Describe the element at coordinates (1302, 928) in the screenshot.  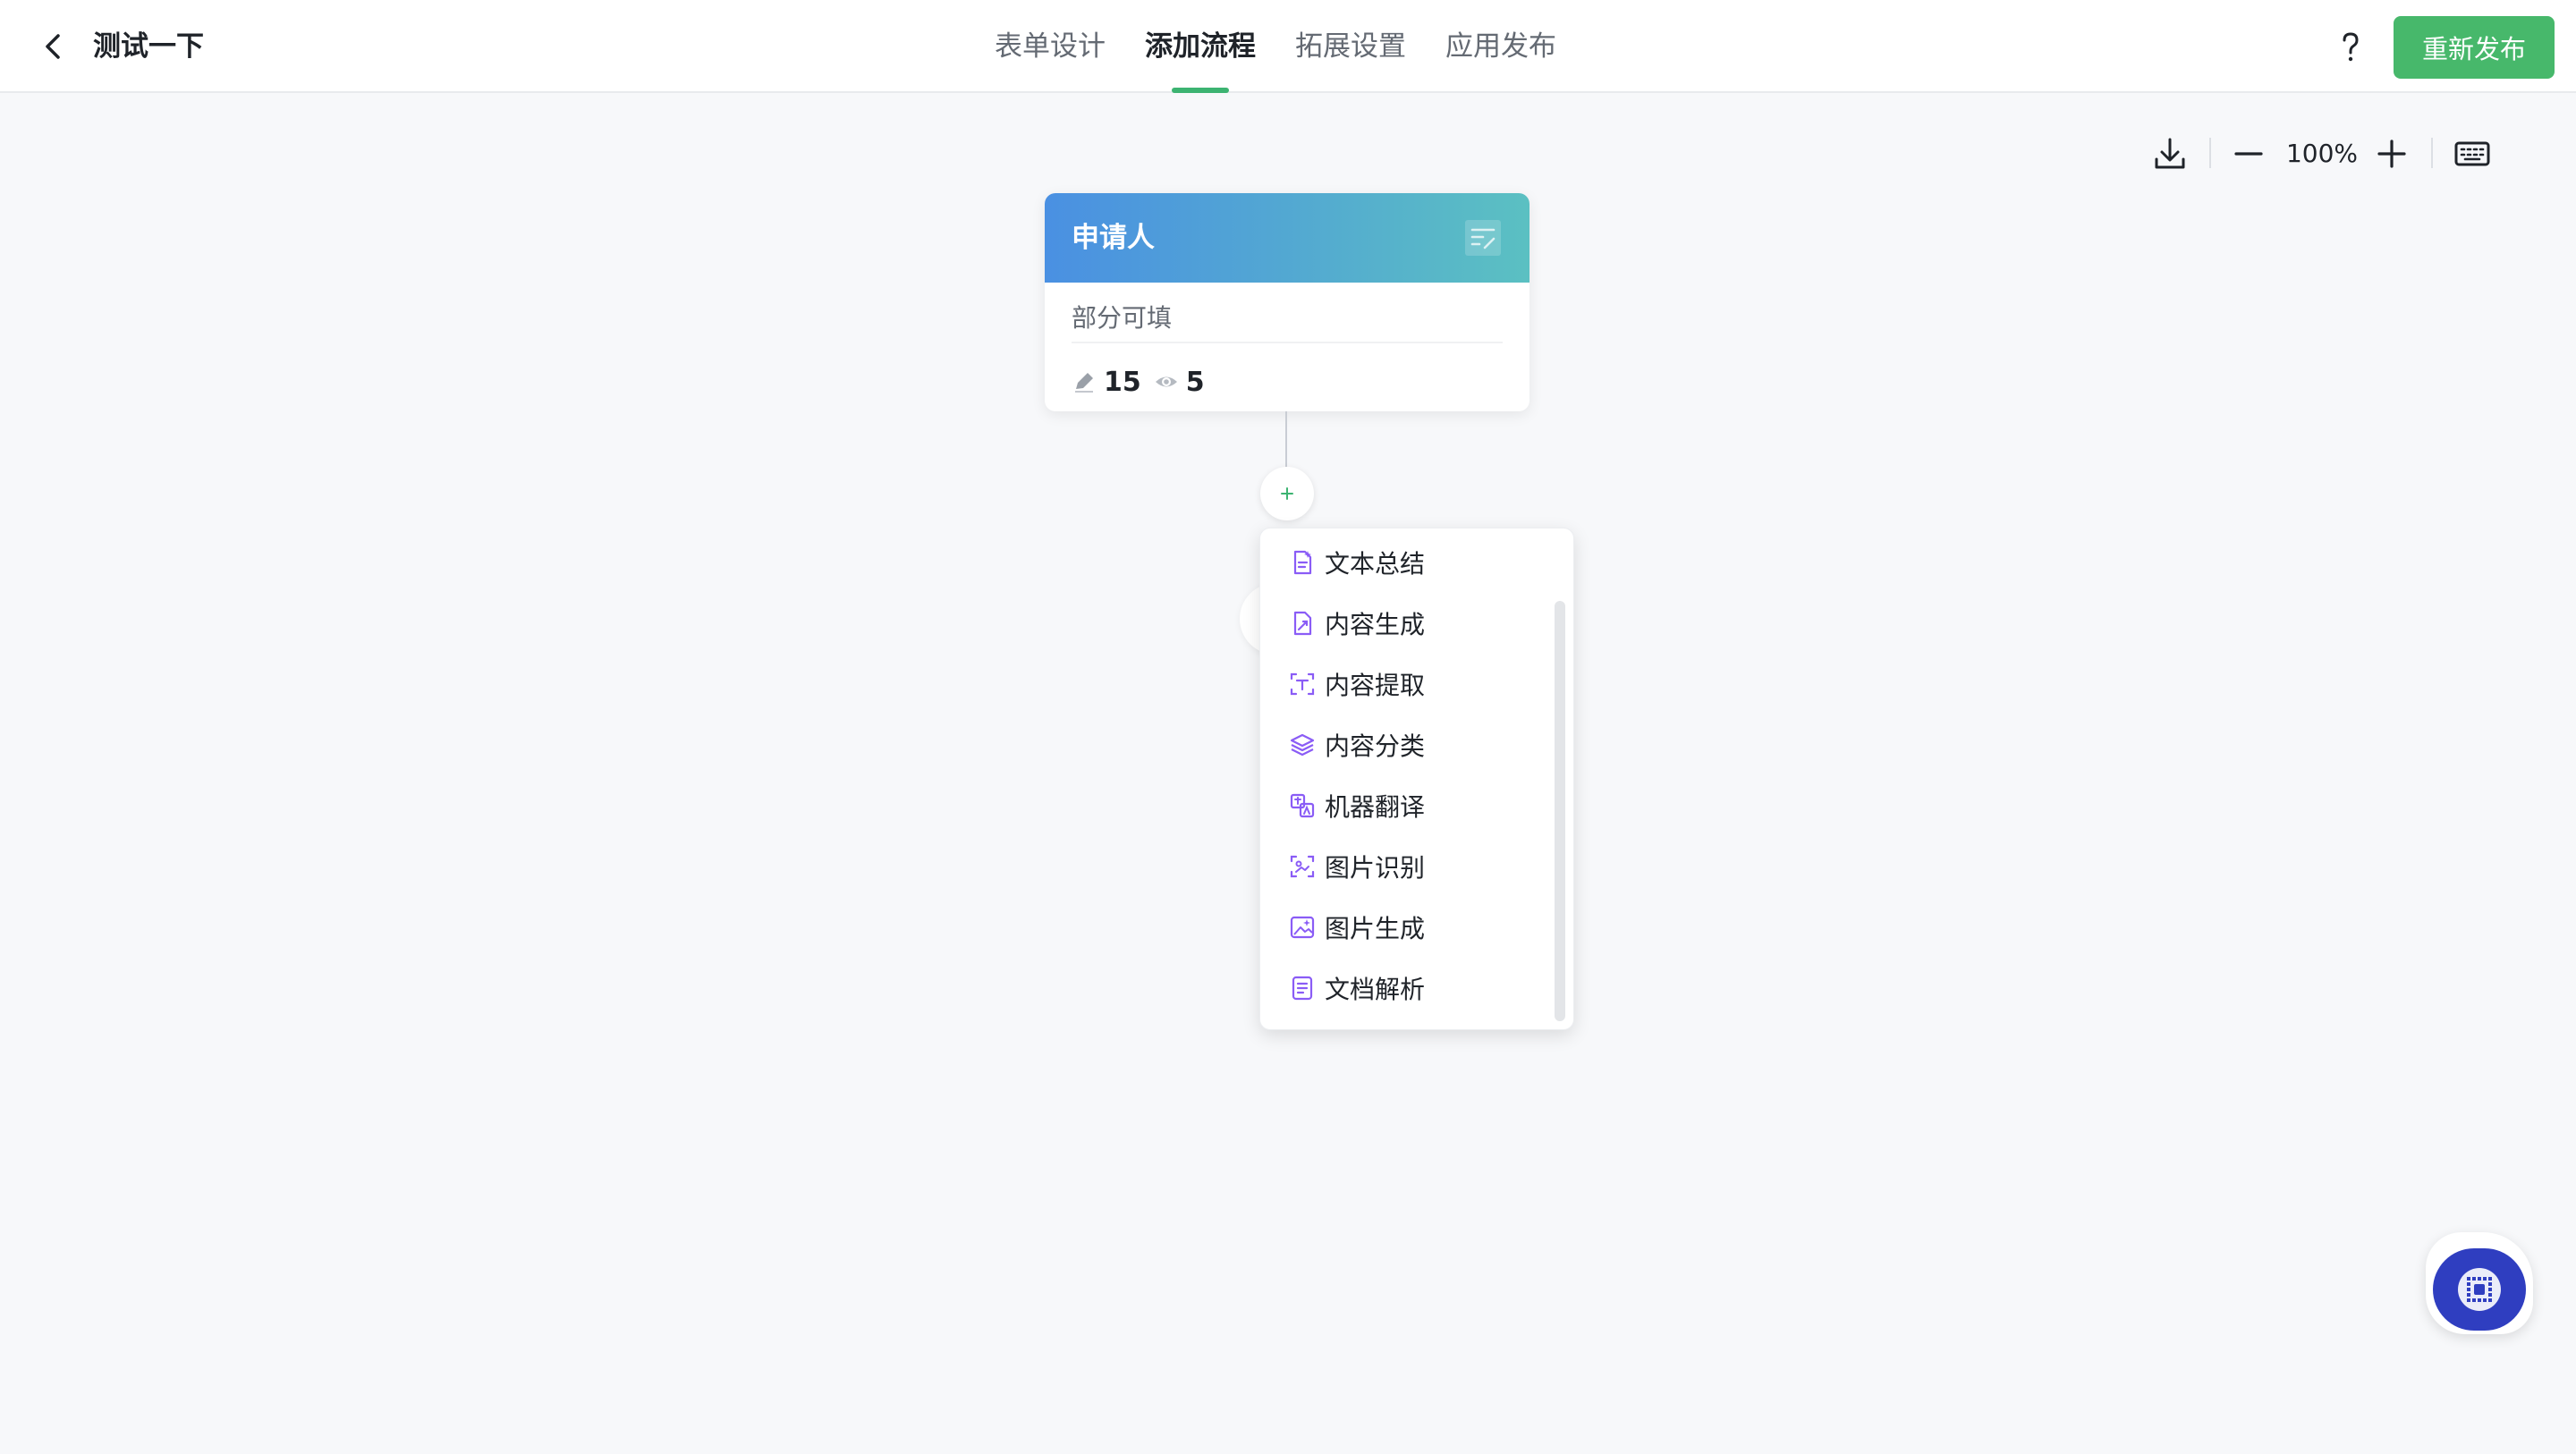
I see `image-generate-icon` at that location.